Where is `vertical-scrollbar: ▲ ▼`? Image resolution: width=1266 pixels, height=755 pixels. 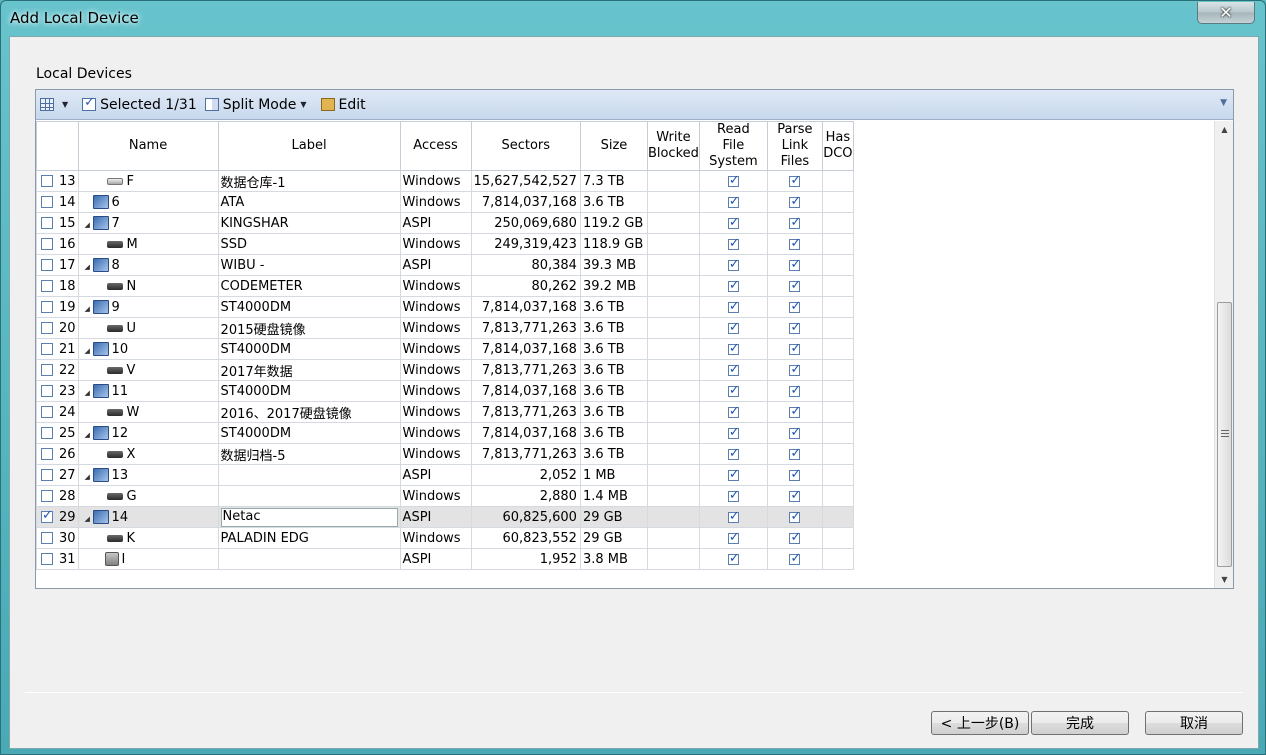 vertical-scrollbar: ▲ ▼ is located at coordinates (1223, 354).